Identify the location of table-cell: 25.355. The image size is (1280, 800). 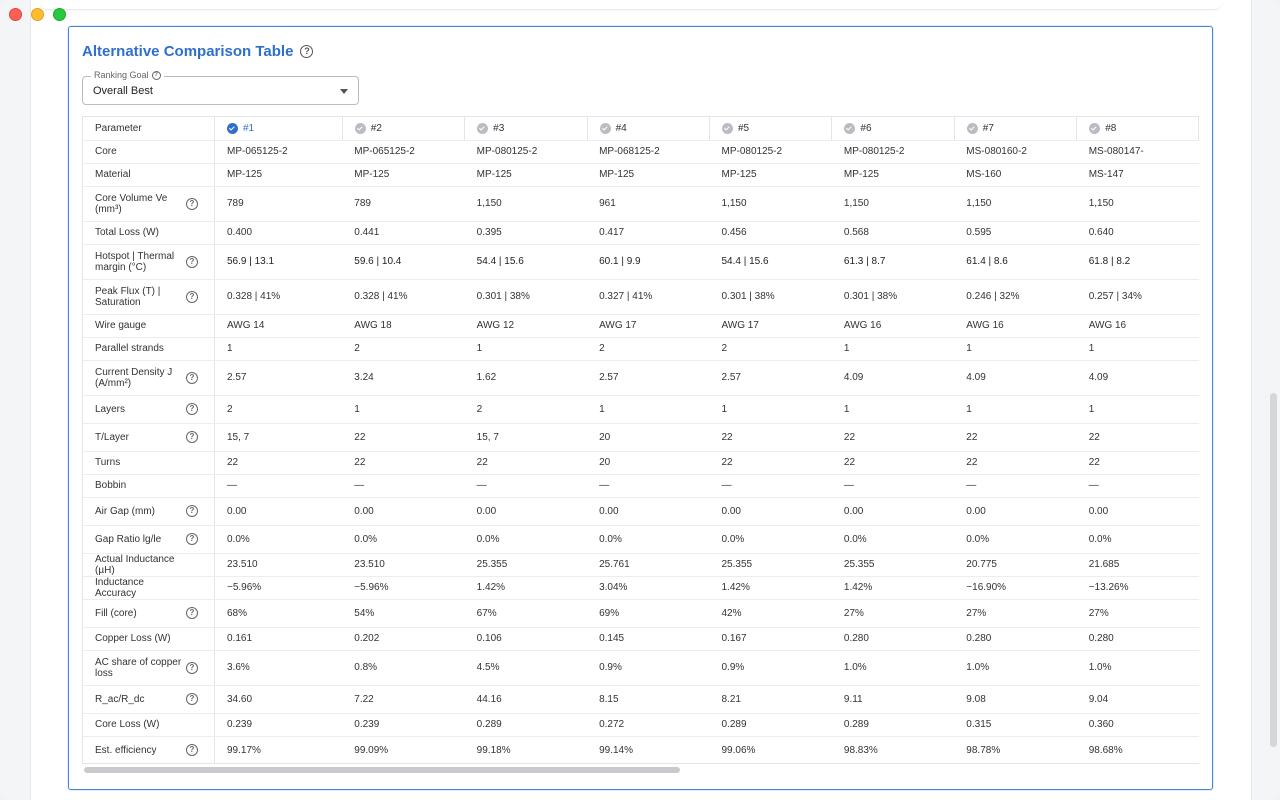
(893, 565).